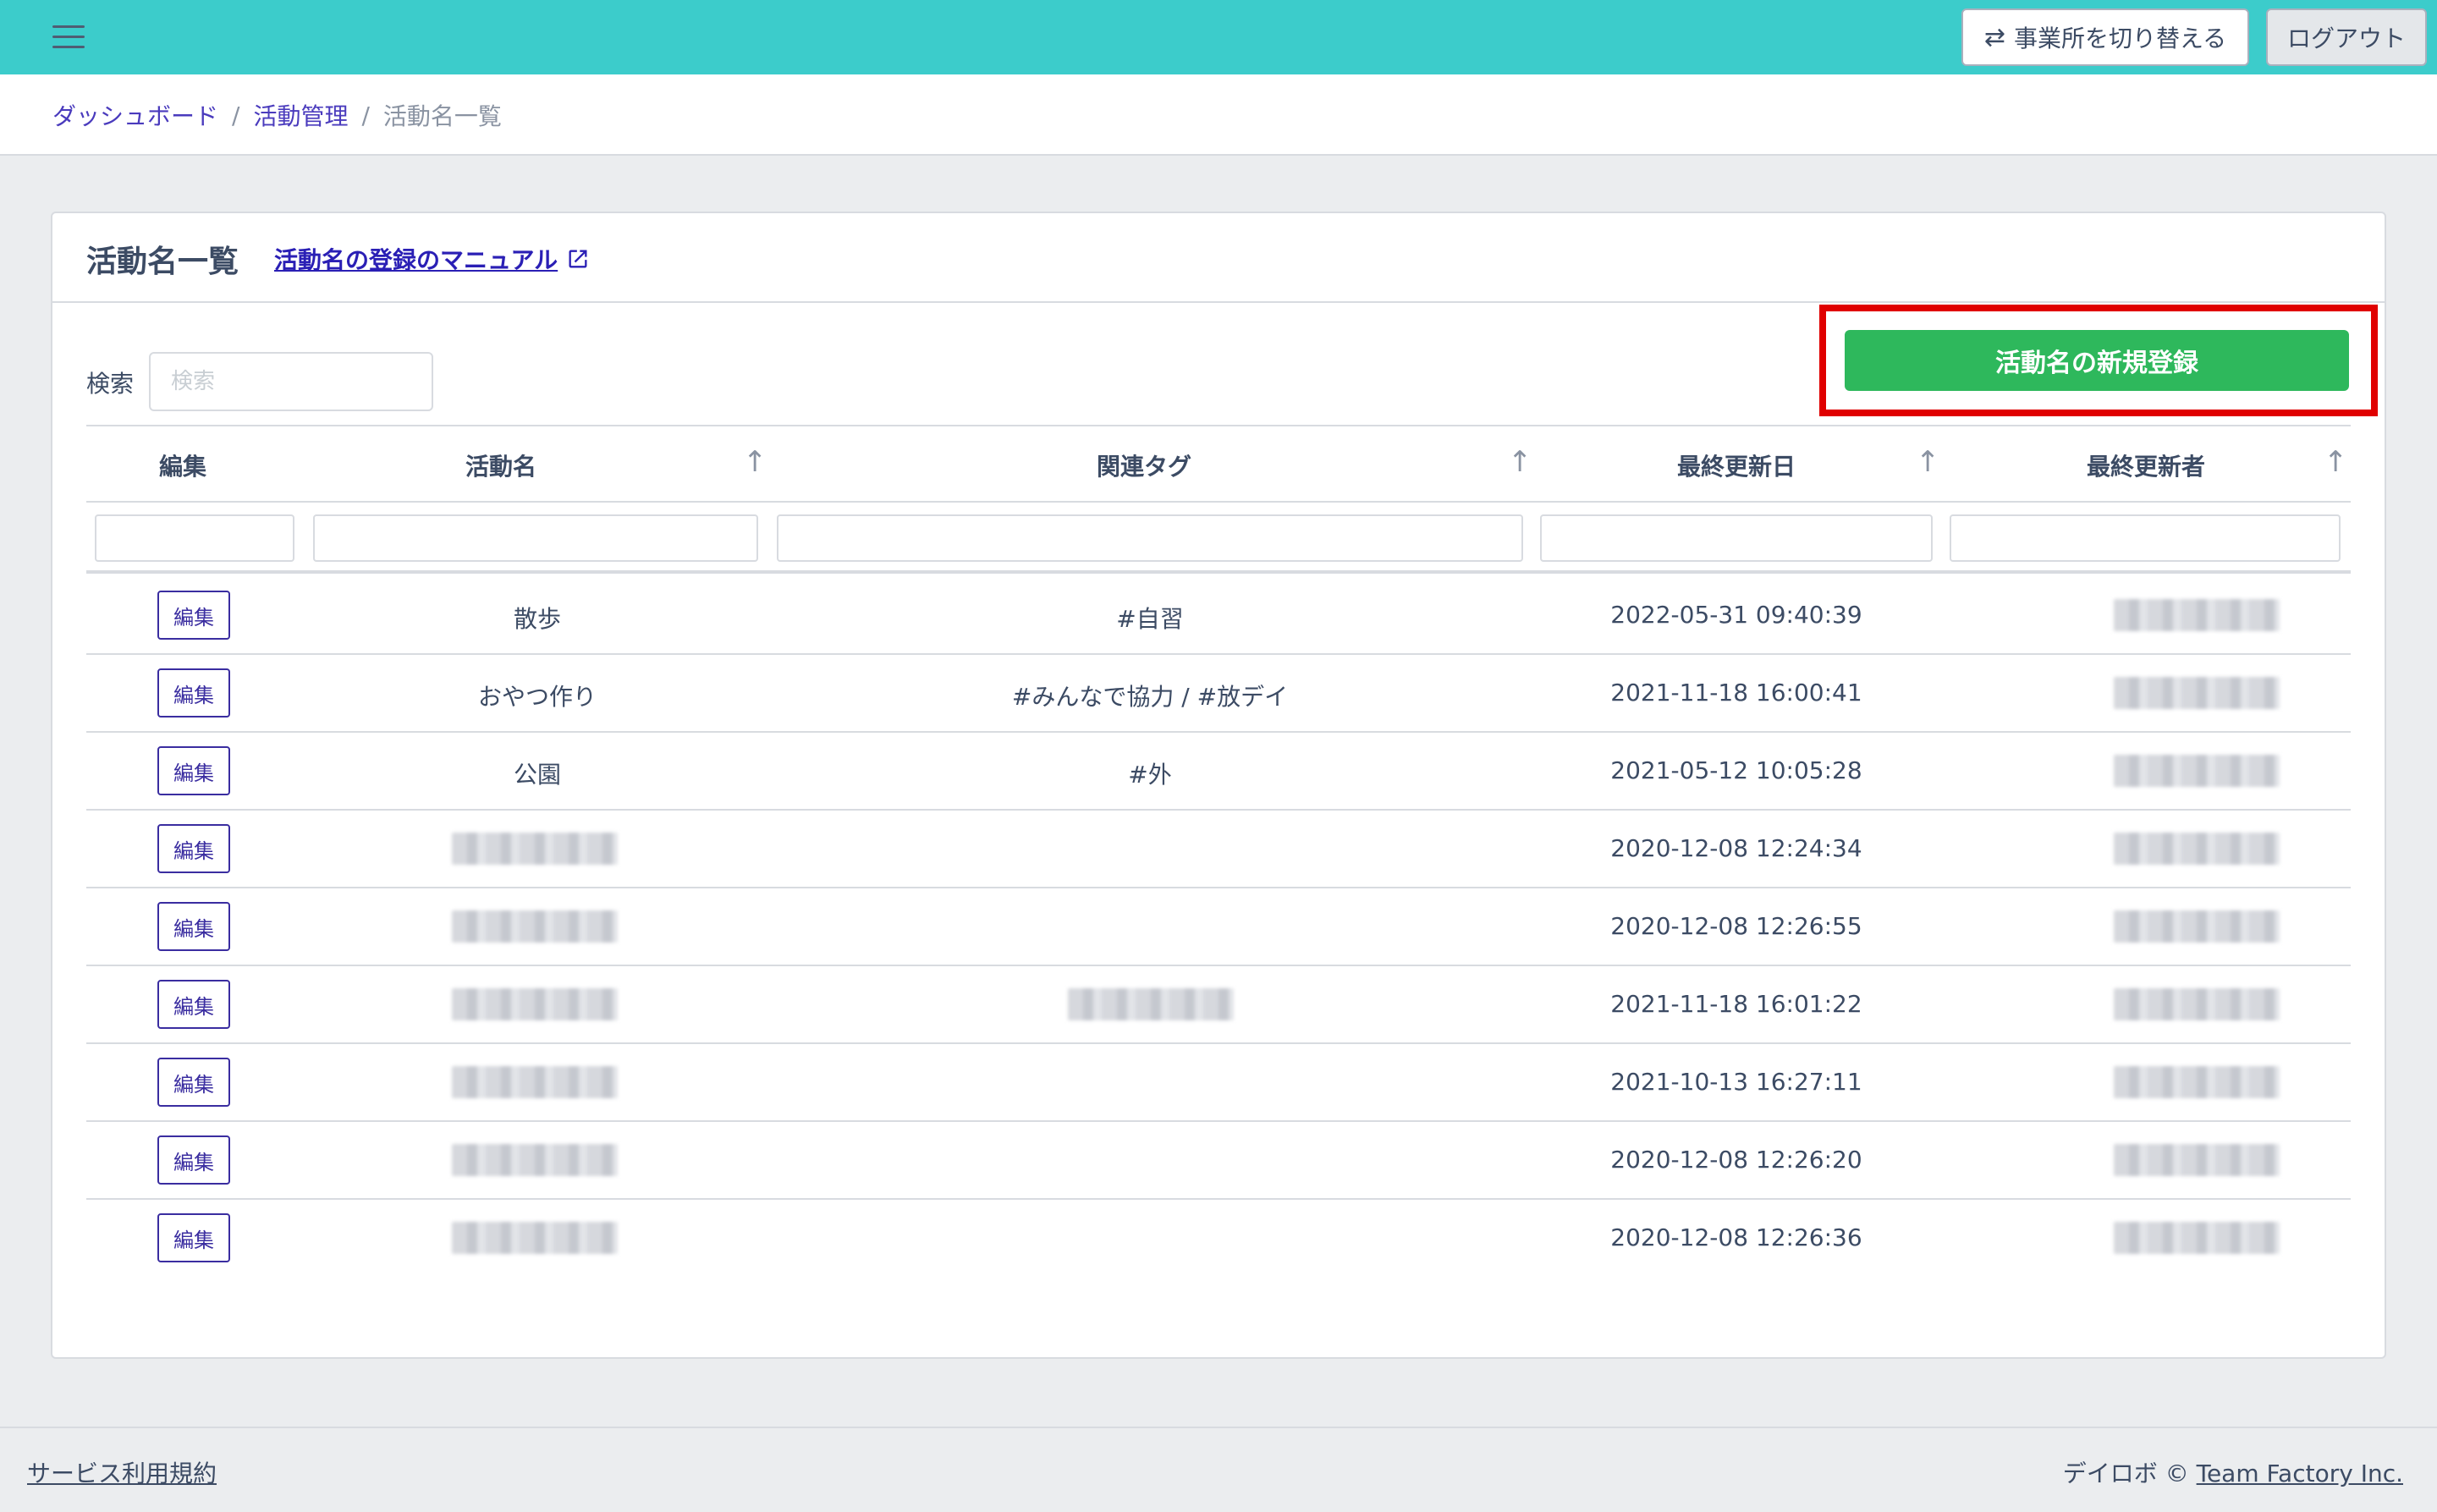 This screenshot has width=2437, height=1512. What do you see at coordinates (1150, 697) in the screenshot?
I see `tag-cell: #みんなで協力 / #放デイ` at bounding box center [1150, 697].